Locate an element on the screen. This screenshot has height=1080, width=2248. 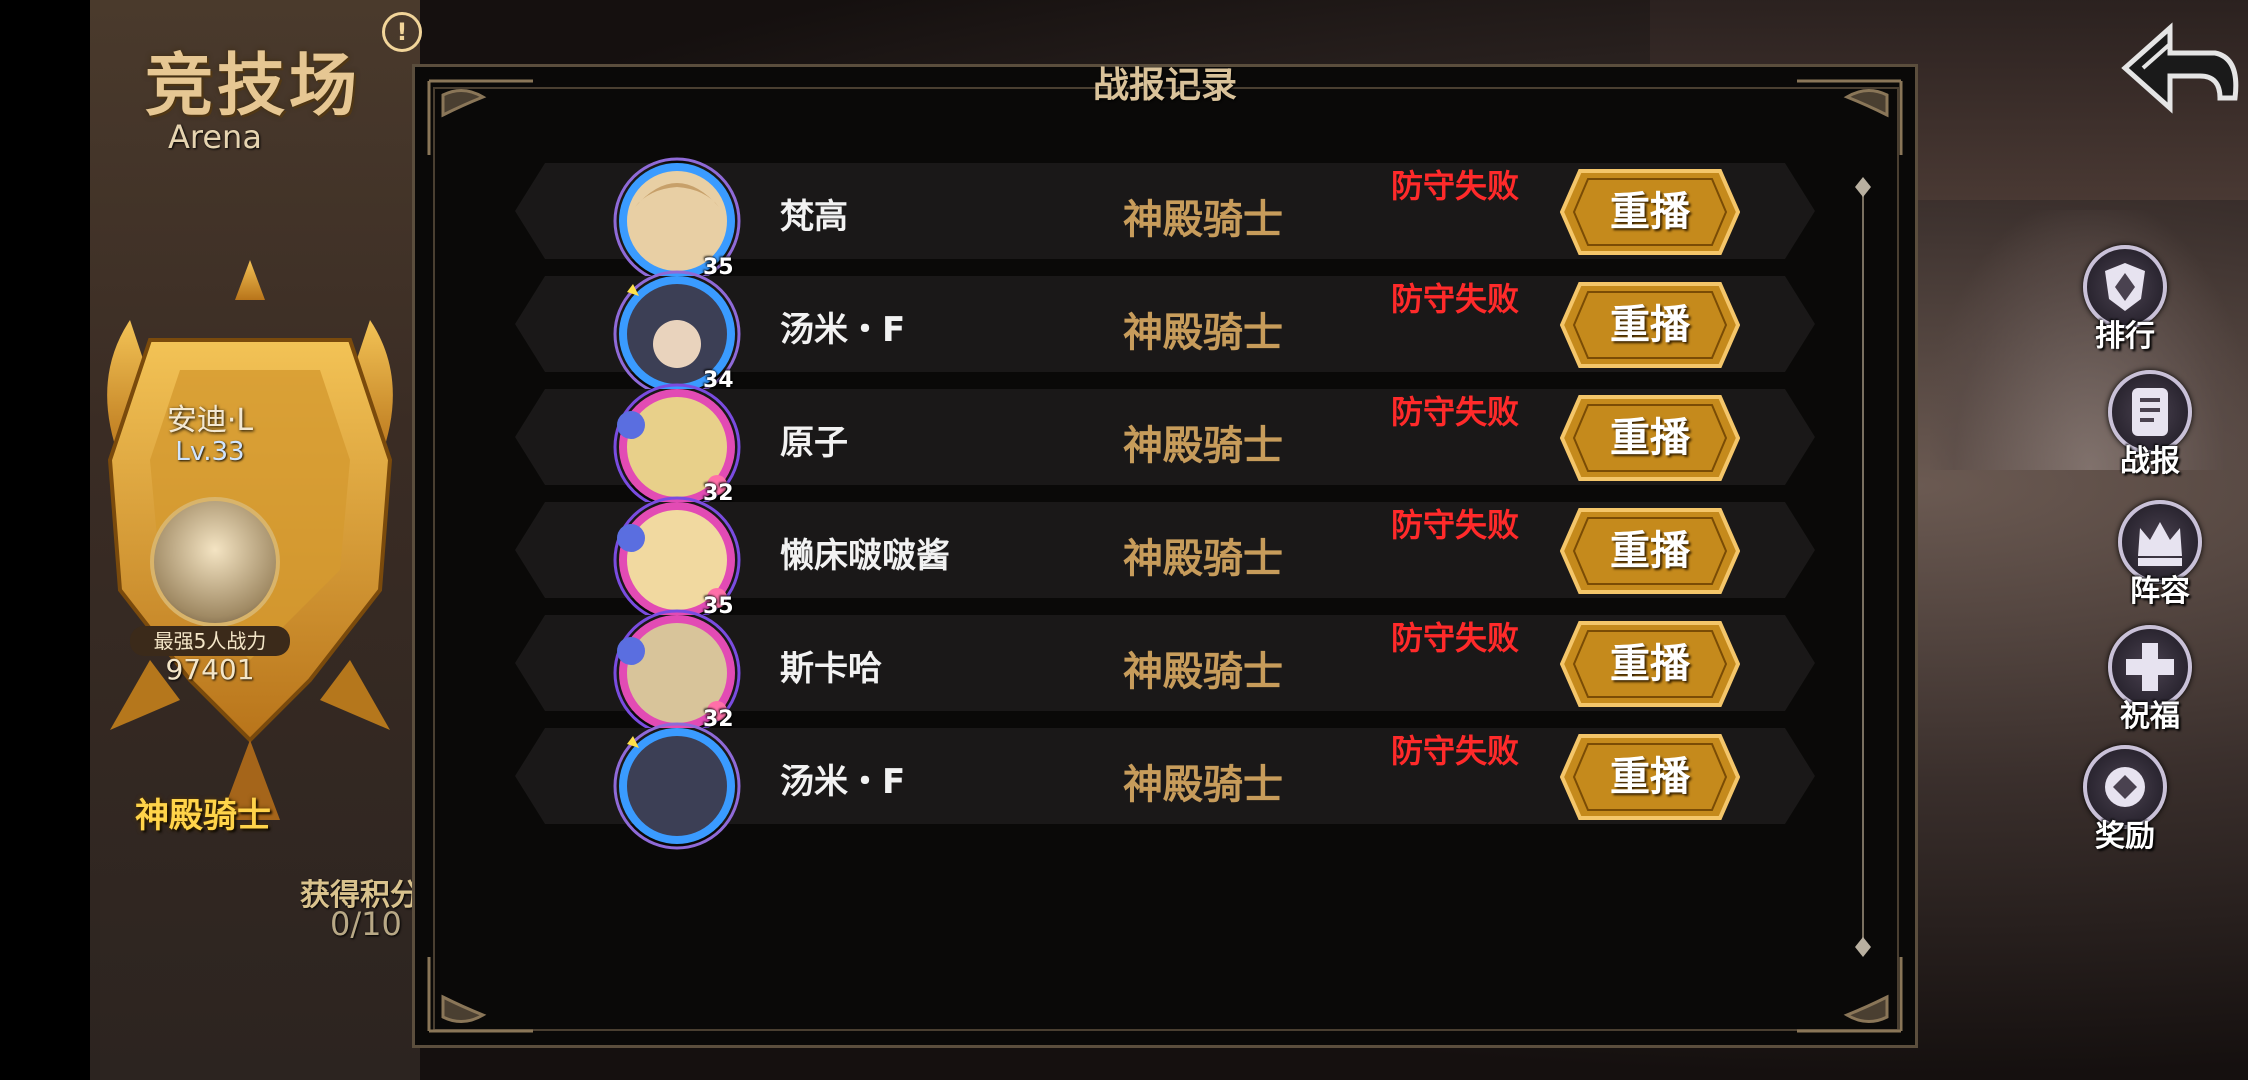
side-label-reward: 奖励 is located at coordinates (2125, 836).